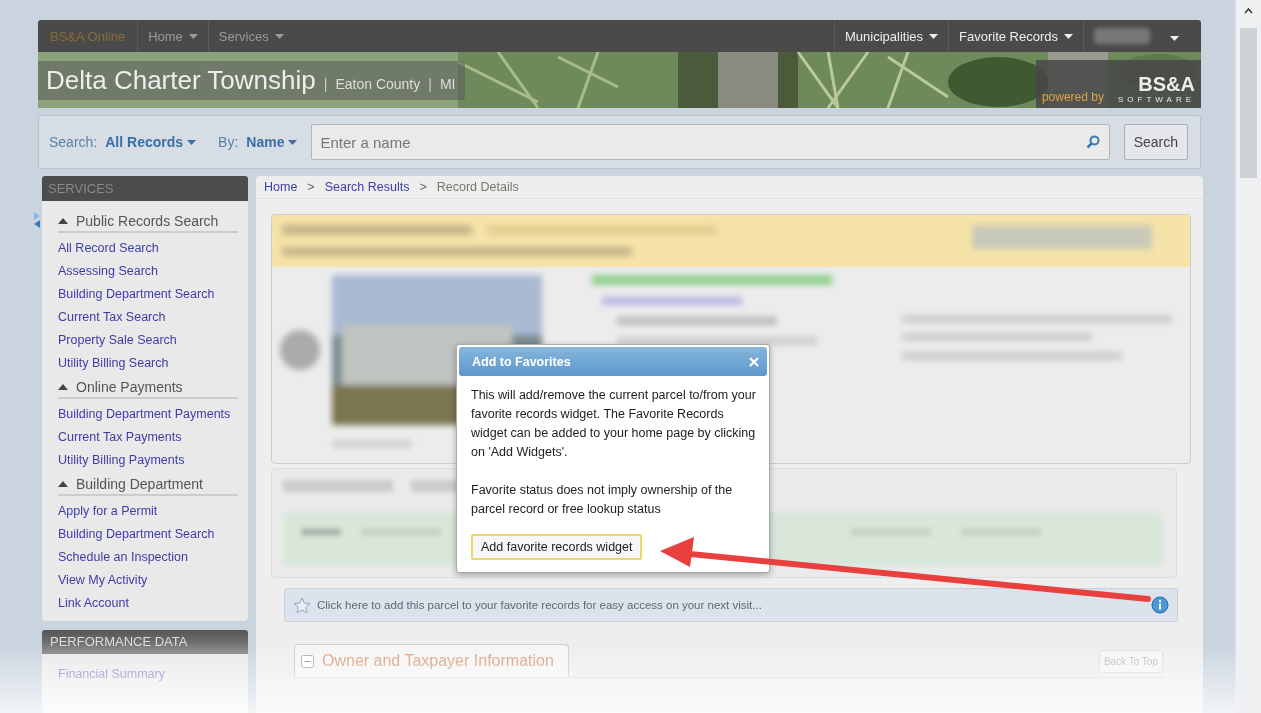 This screenshot has width=1261, height=713. I want to click on scroll-up-icon, so click(1248, 11).